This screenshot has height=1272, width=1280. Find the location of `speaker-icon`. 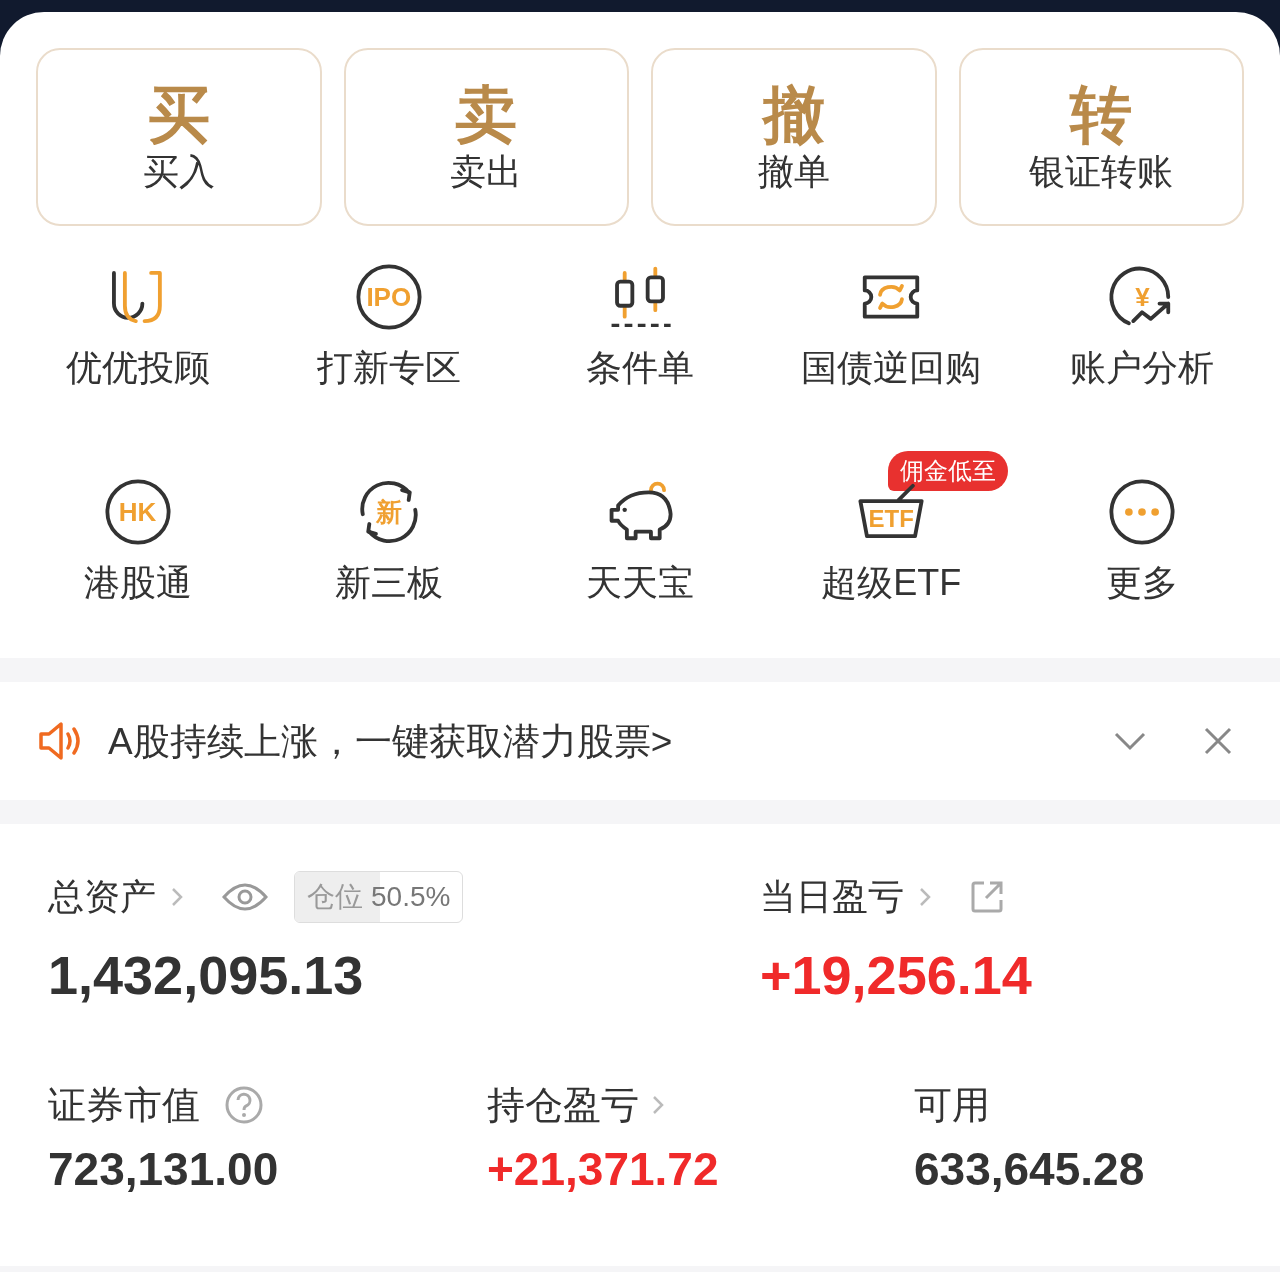

speaker-icon is located at coordinates (60, 741).